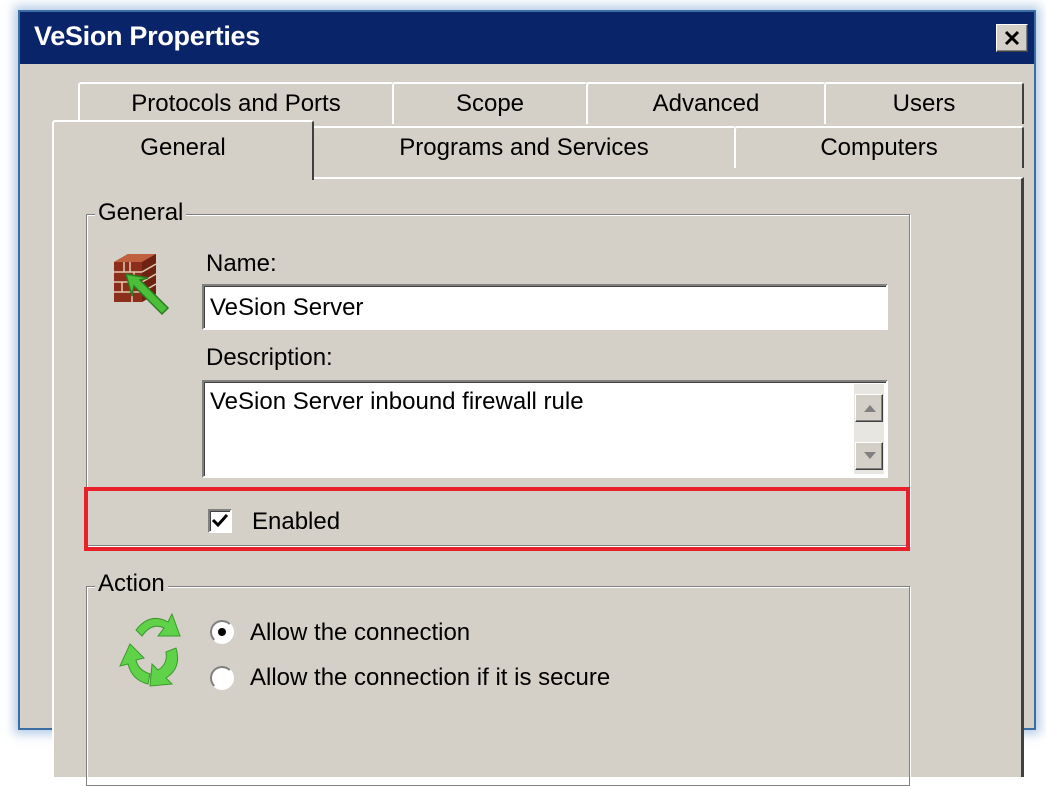 Image resolution: width=1046 pixels, height=786 pixels. I want to click on radio-selected-dot, so click(222, 632).